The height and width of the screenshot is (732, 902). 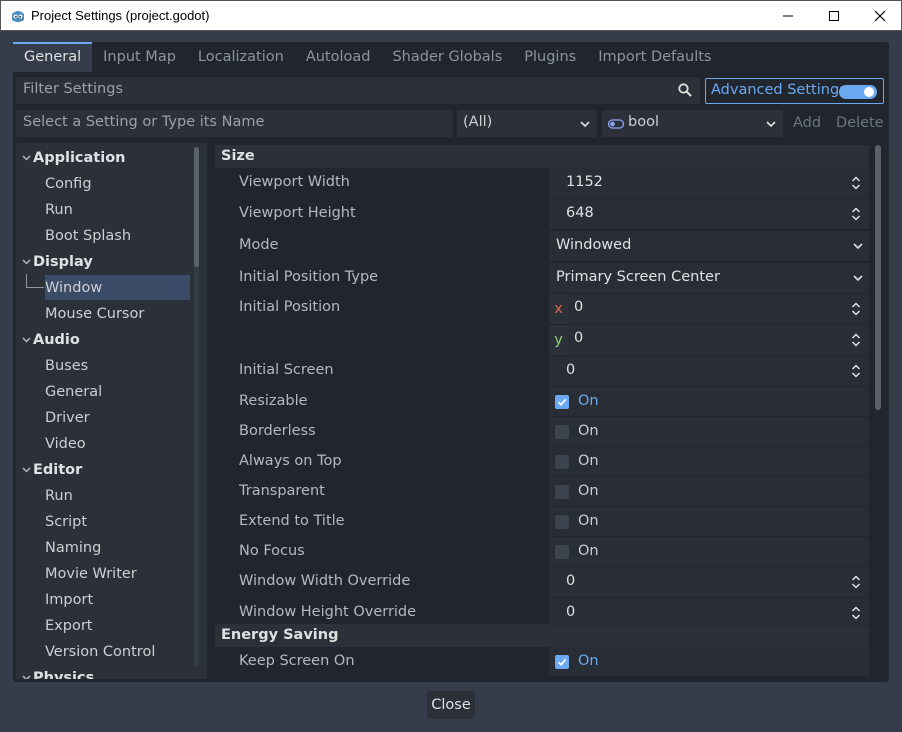 I want to click on minimize-button, so click(x=788, y=16).